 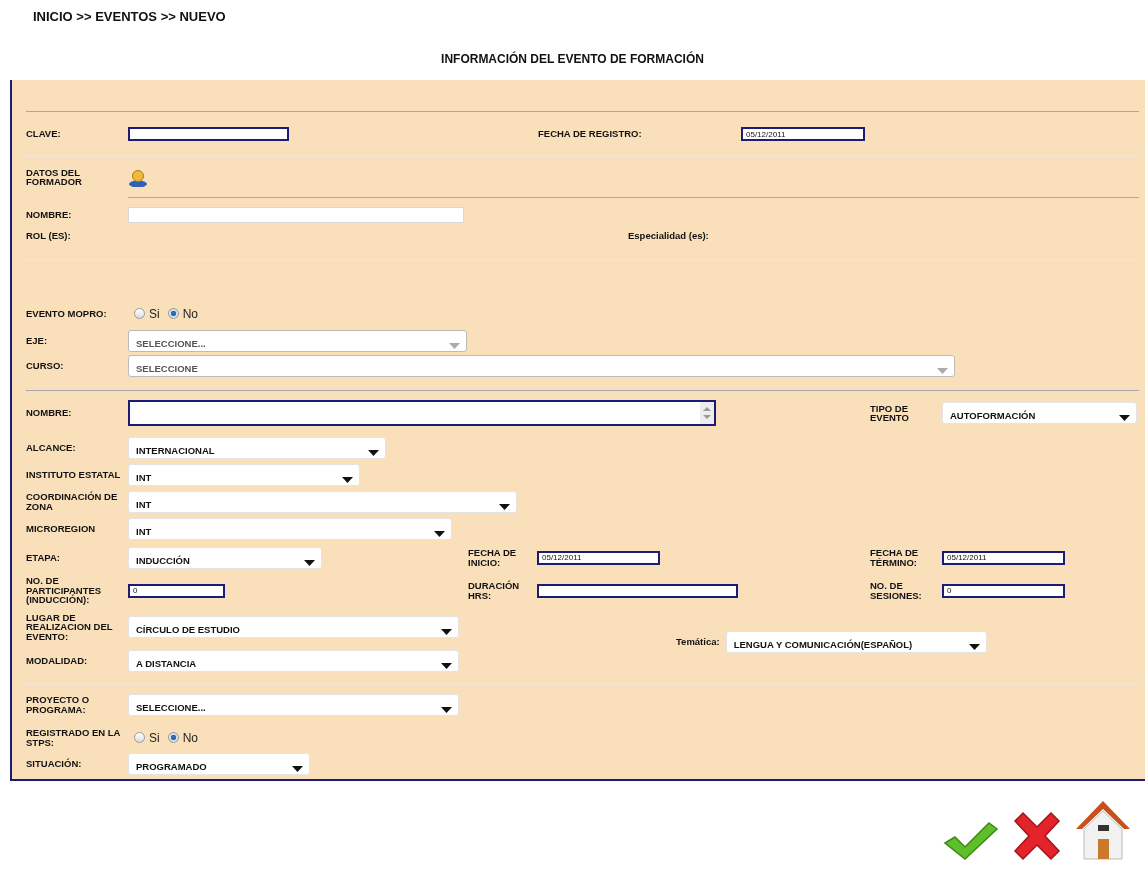 I want to click on checkmark-icon, so click(x=971, y=841).